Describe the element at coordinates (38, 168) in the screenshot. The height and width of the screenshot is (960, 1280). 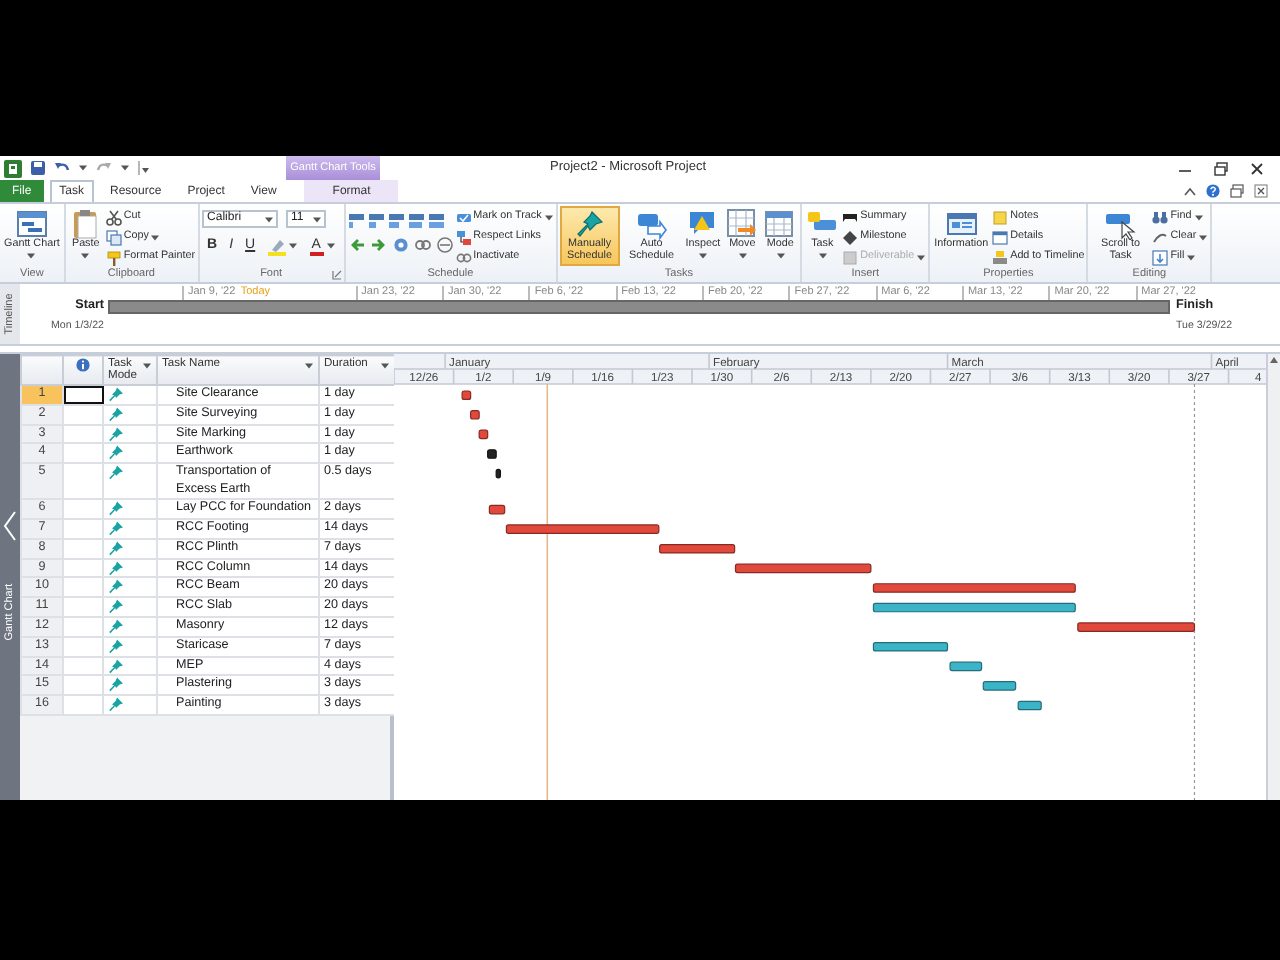
I see `save-icon` at that location.